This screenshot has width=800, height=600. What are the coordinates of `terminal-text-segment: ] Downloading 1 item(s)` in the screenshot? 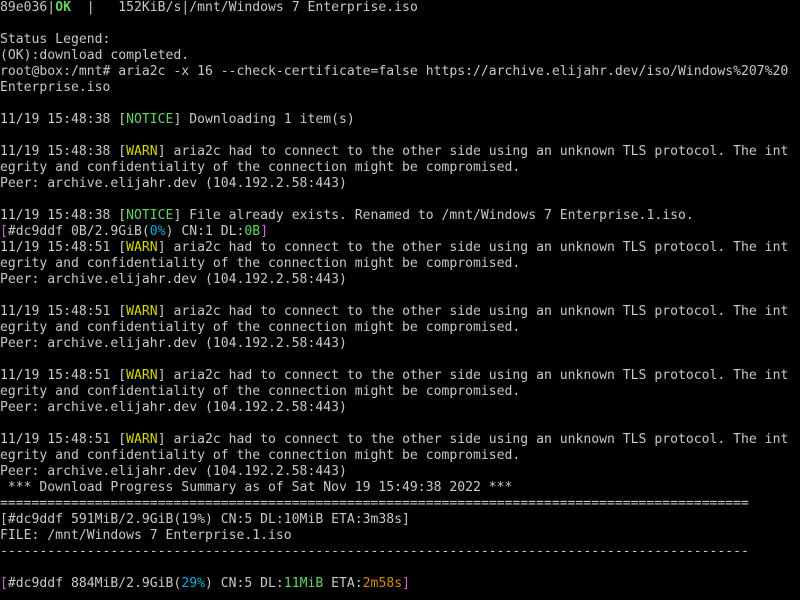 It's located at (264, 119).